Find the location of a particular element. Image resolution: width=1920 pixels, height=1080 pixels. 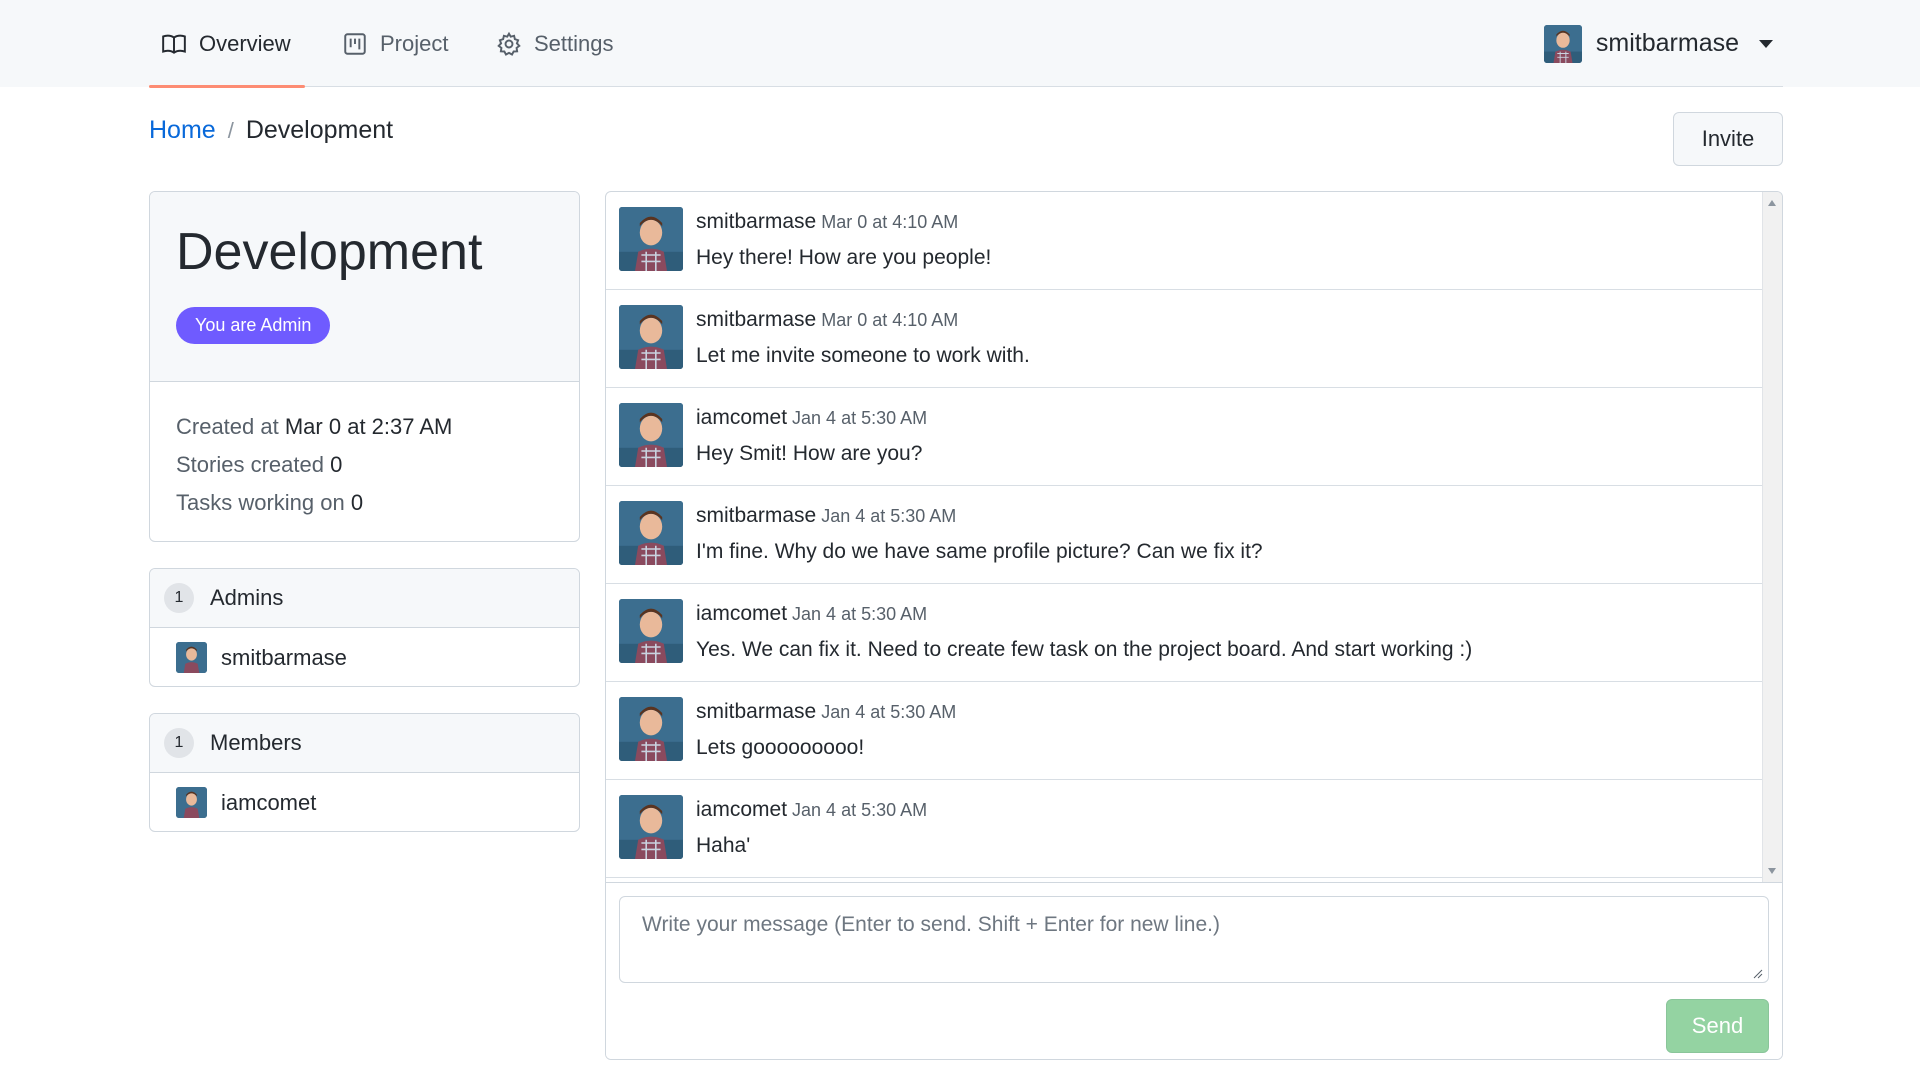

message-text: Lets gooooooooo! is located at coordinates (780, 747).